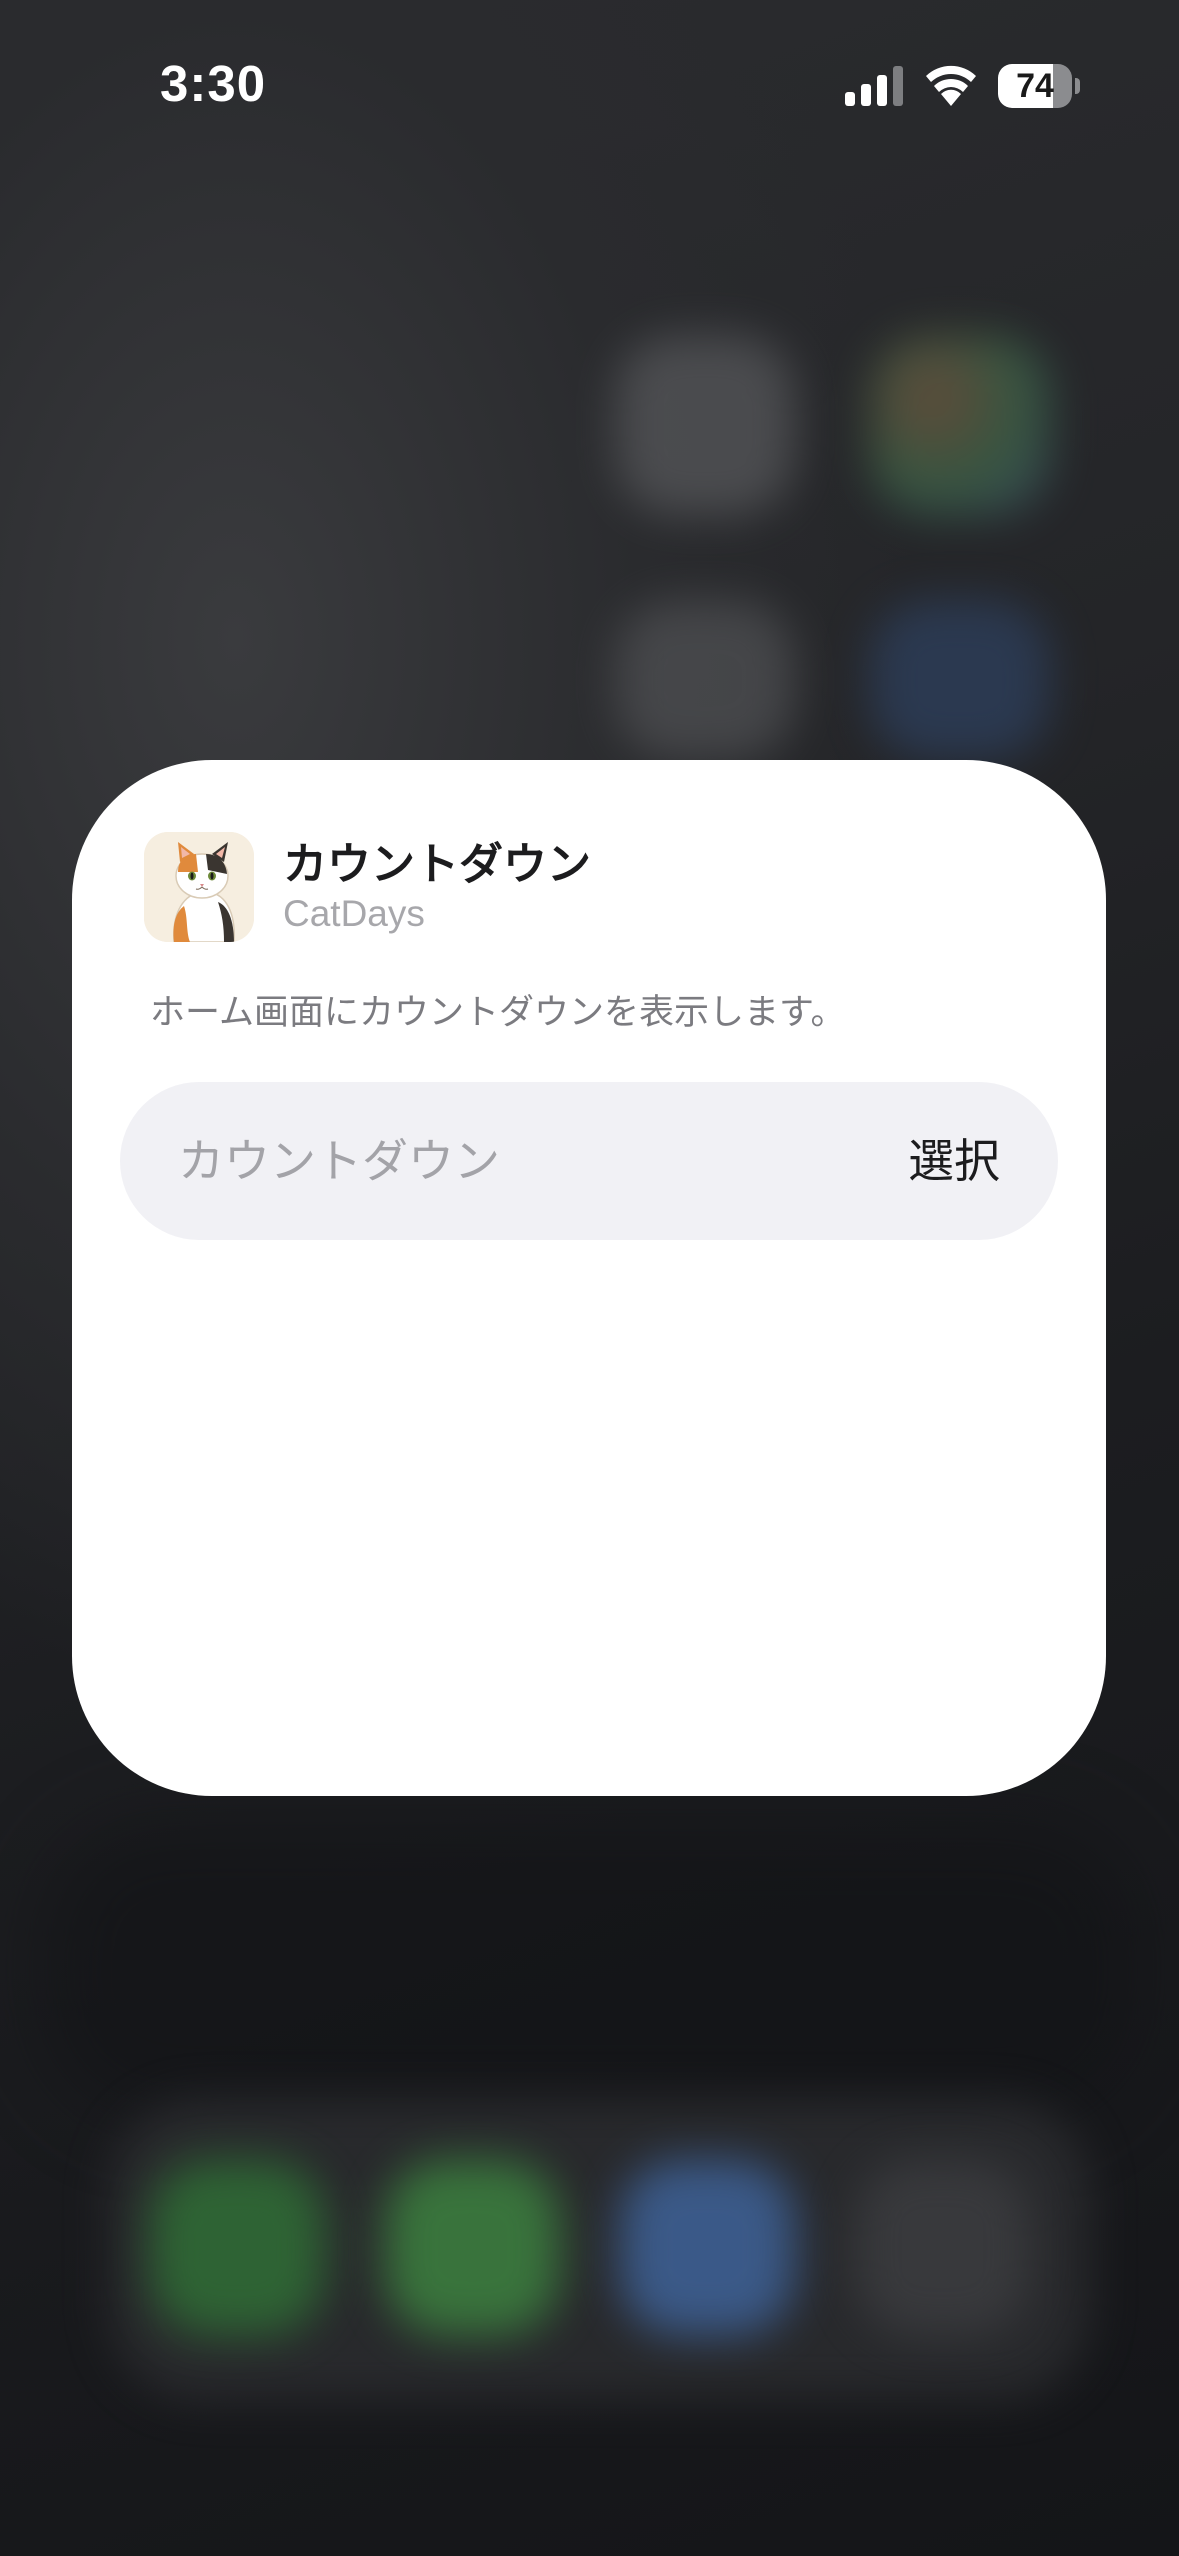 Image resolution: width=1179 pixels, height=2556 pixels. I want to click on battery-indicator: 74, so click(1039, 86).